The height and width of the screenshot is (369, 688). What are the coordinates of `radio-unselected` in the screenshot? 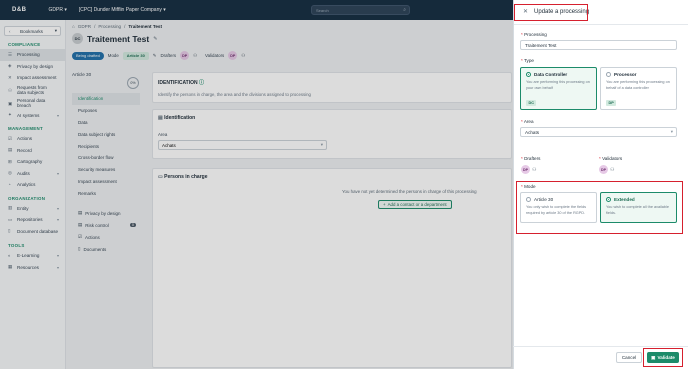 It's located at (608, 75).